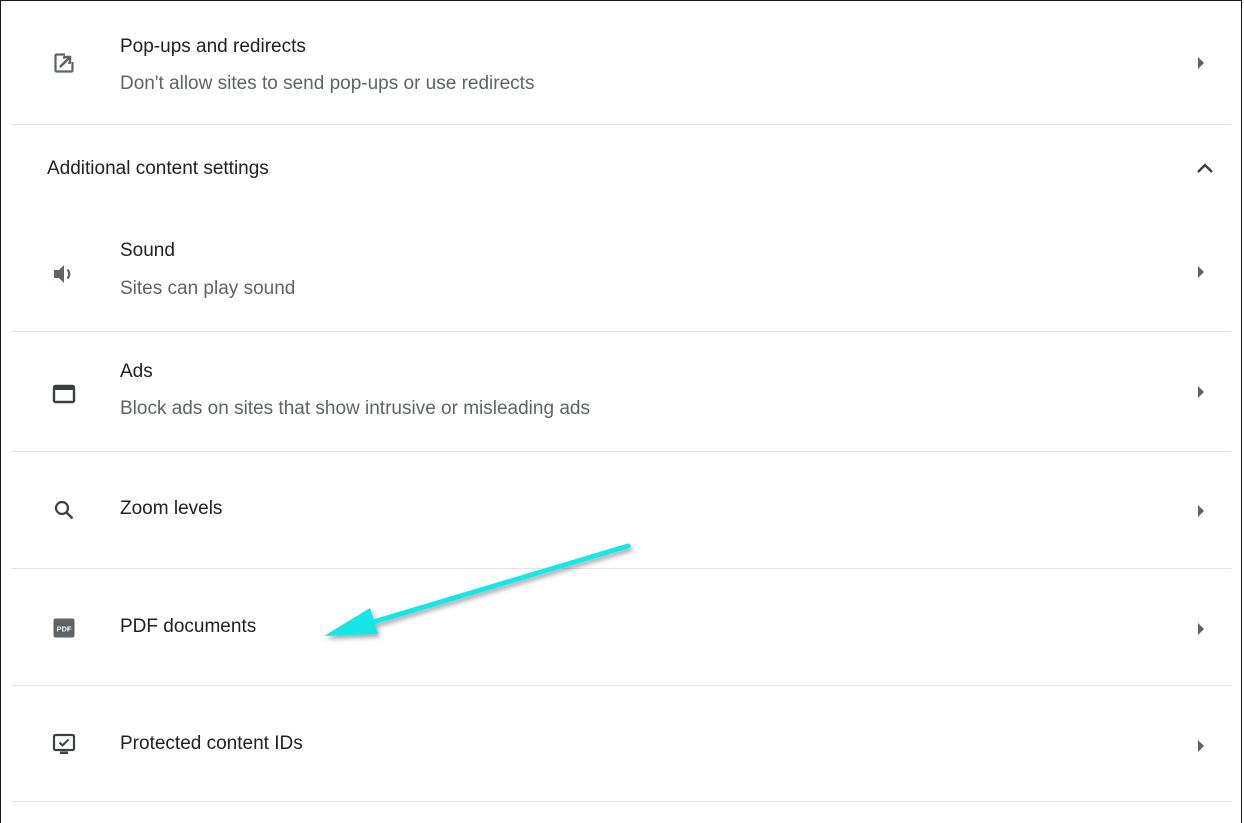  Describe the element at coordinates (147, 250) in the screenshot. I see `sound-title: Sound` at that location.